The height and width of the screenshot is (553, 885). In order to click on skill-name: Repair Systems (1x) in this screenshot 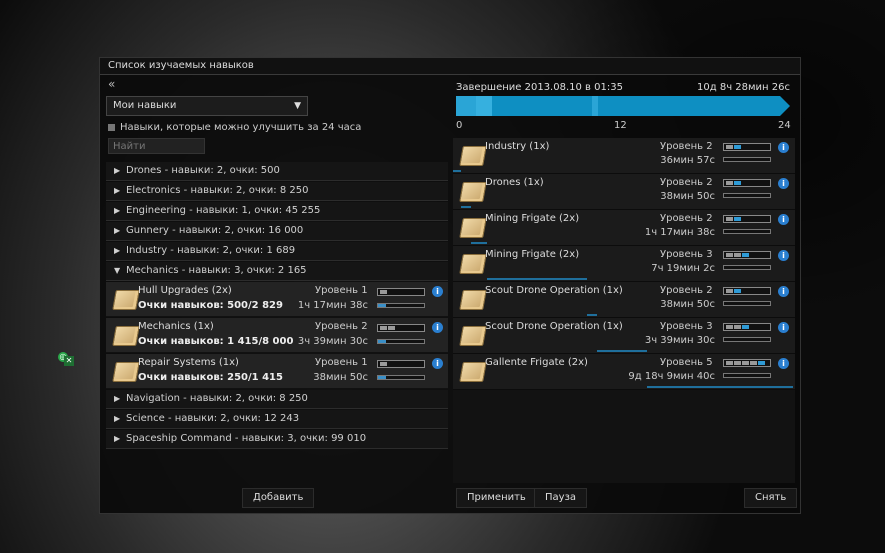, I will do `click(188, 362)`.